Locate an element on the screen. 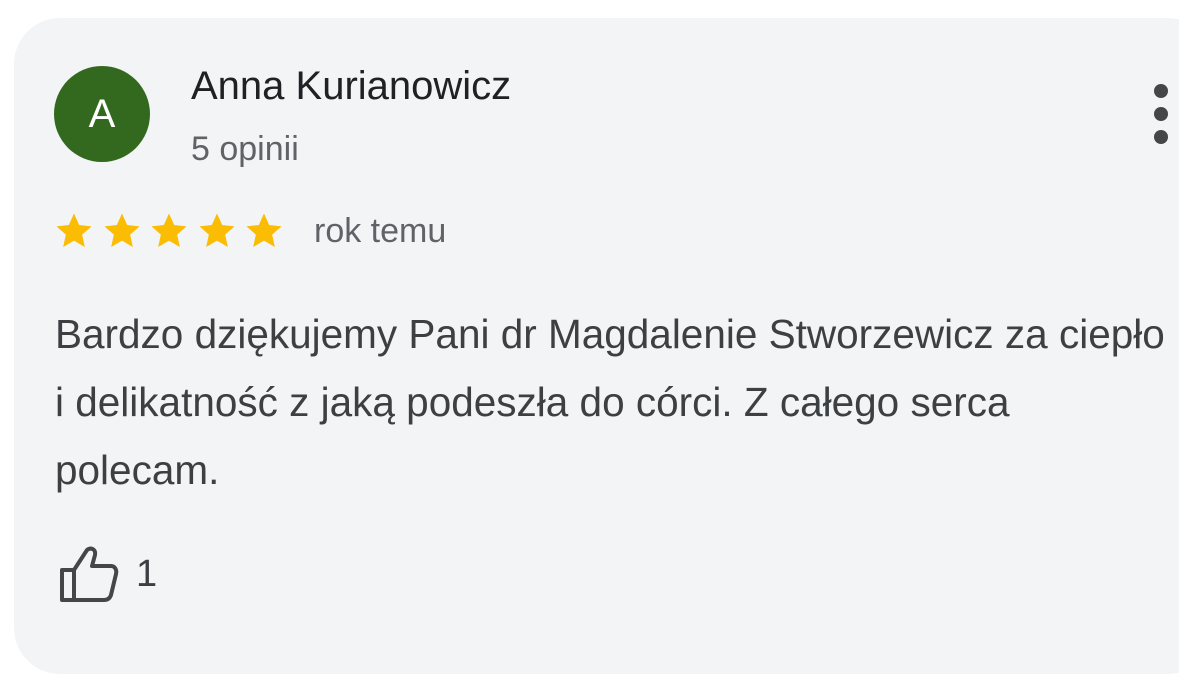 The image size is (1179, 699). like-button: 1 is located at coordinates (107, 574).